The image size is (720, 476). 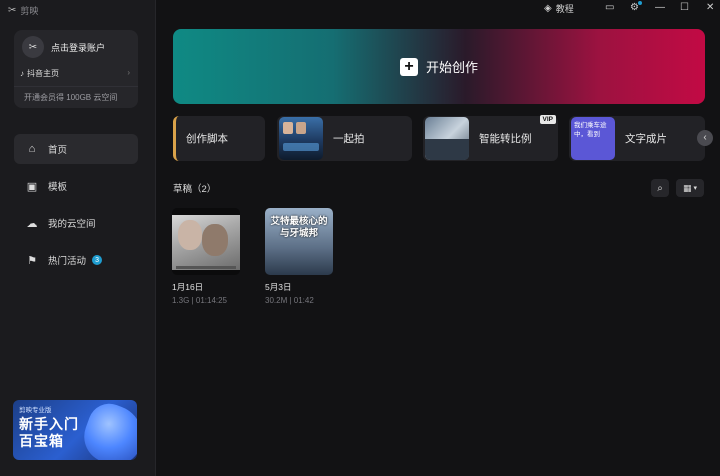 What do you see at coordinates (32, 223) in the screenshot?
I see `cloud-icon: ☁` at bounding box center [32, 223].